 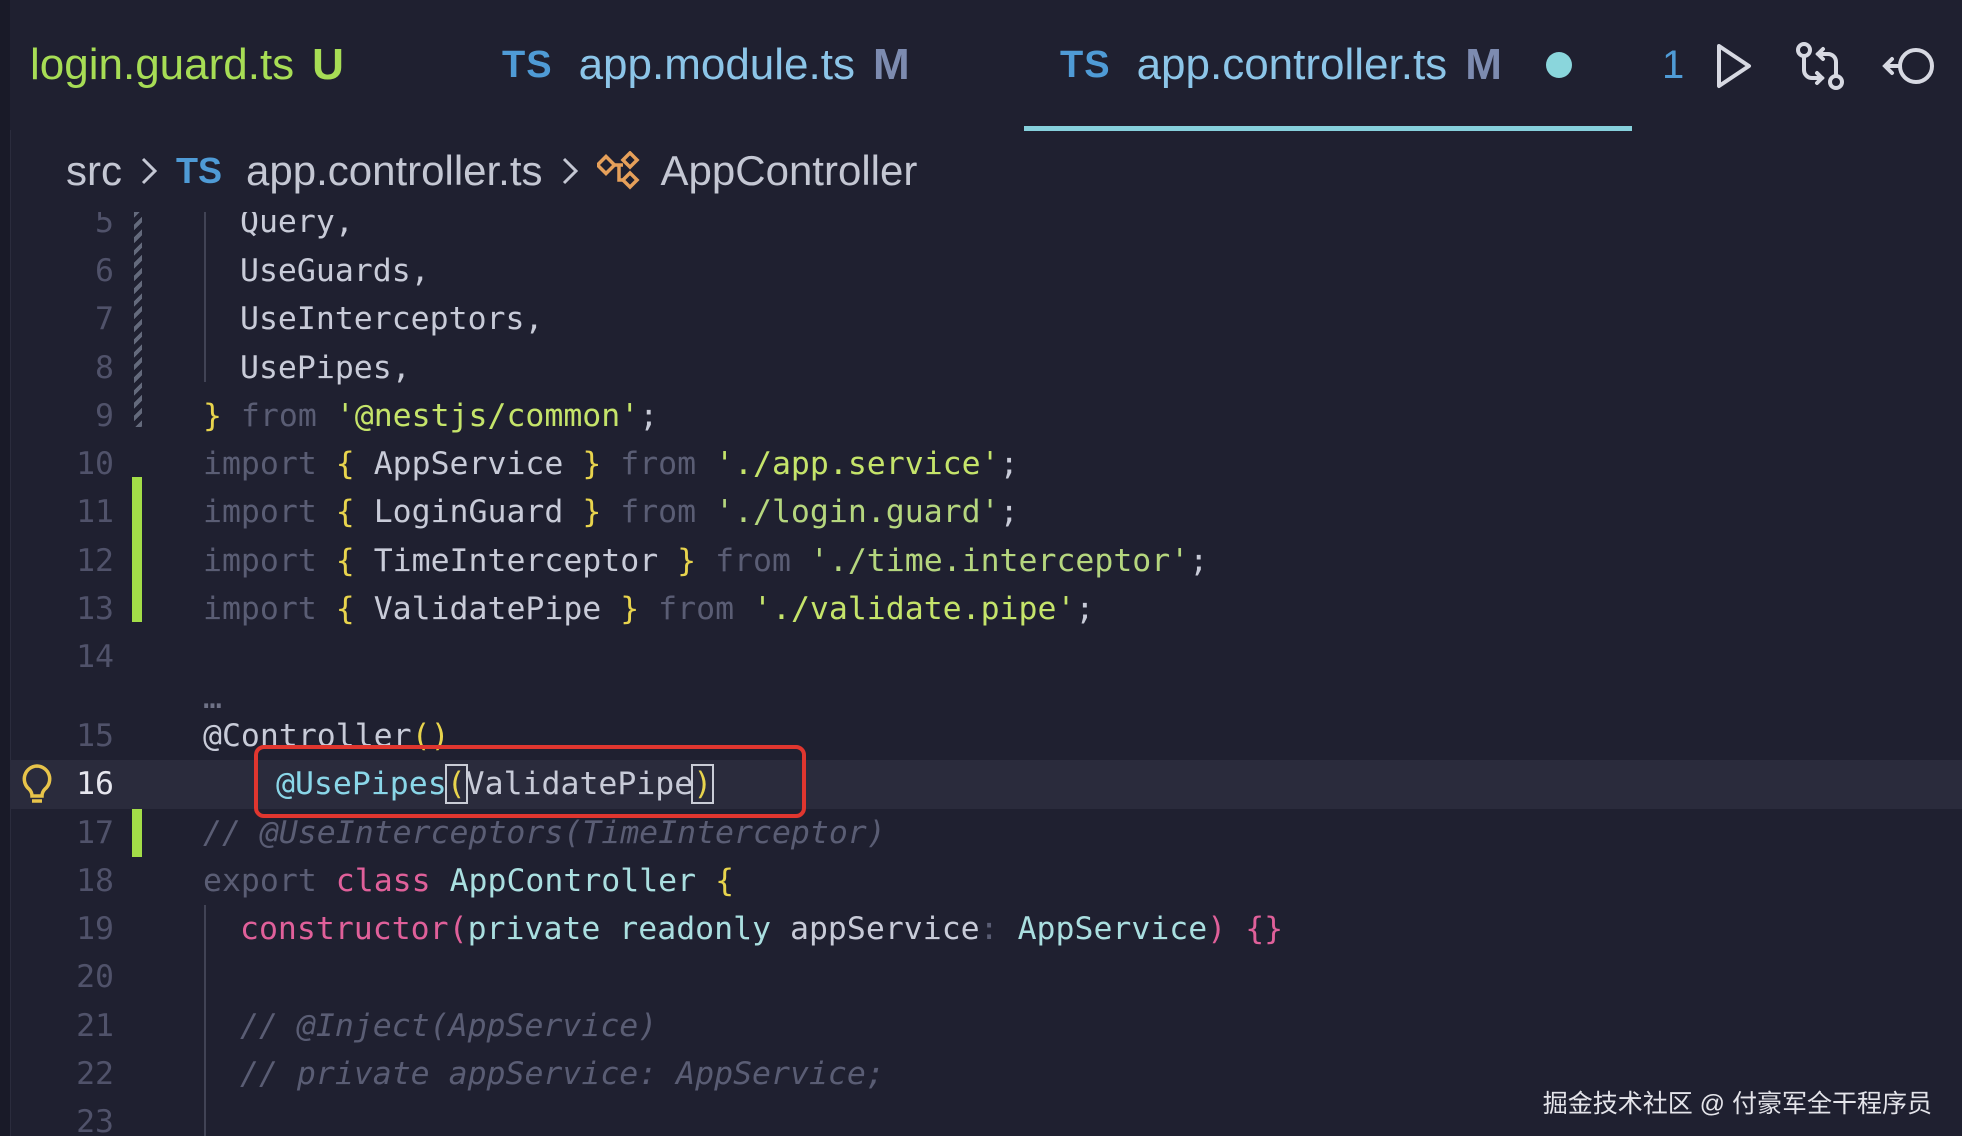 What do you see at coordinates (104, 319) in the screenshot?
I see `line-number: 7` at bounding box center [104, 319].